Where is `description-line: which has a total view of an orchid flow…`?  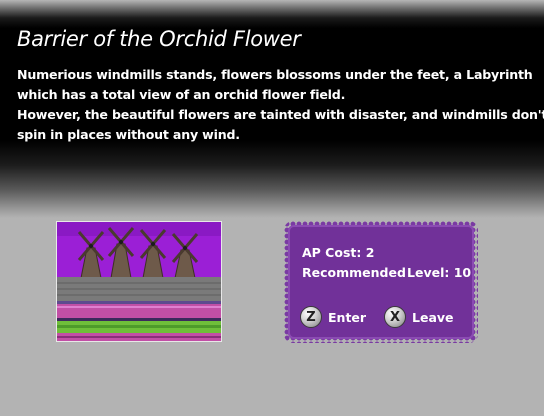
description-line: which has a total view of an orchid flow… is located at coordinates (181, 94).